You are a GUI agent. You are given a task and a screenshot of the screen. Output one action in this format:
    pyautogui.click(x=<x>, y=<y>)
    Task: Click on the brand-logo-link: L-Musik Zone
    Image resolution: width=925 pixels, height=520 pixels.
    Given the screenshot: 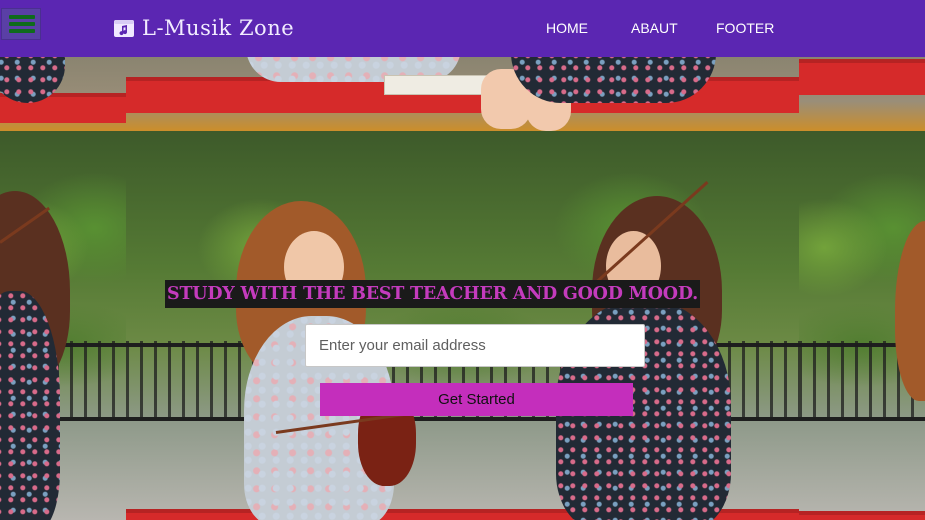 What is the action you would take?
    pyautogui.click(x=203, y=28)
    